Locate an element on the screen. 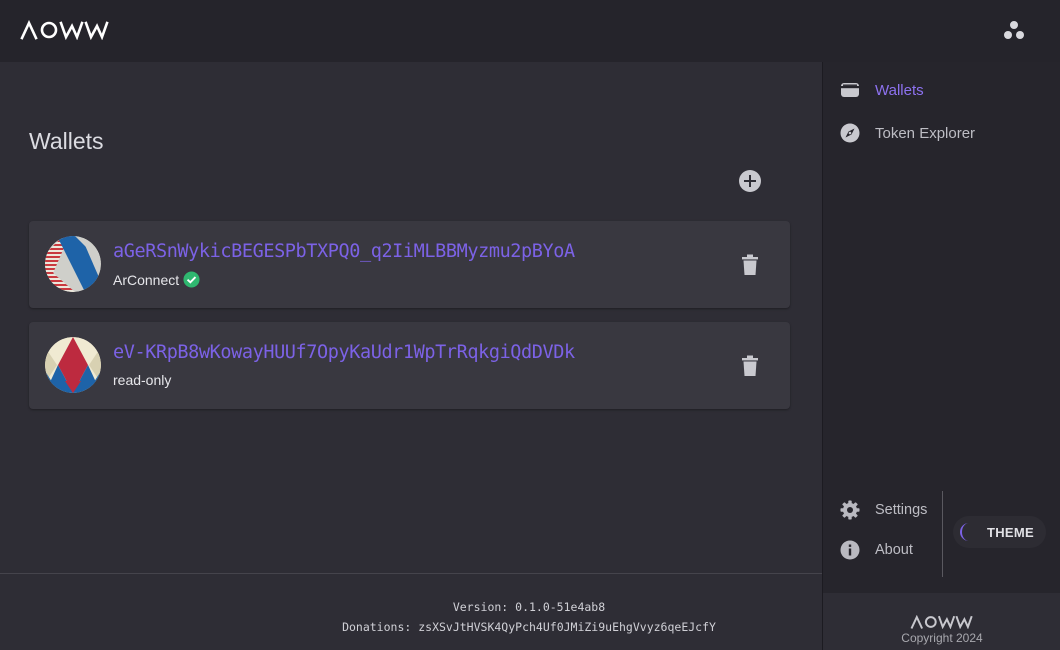 The width and height of the screenshot is (1060, 650). sidebar-item-label: Settings is located at coordinates (901, 510).